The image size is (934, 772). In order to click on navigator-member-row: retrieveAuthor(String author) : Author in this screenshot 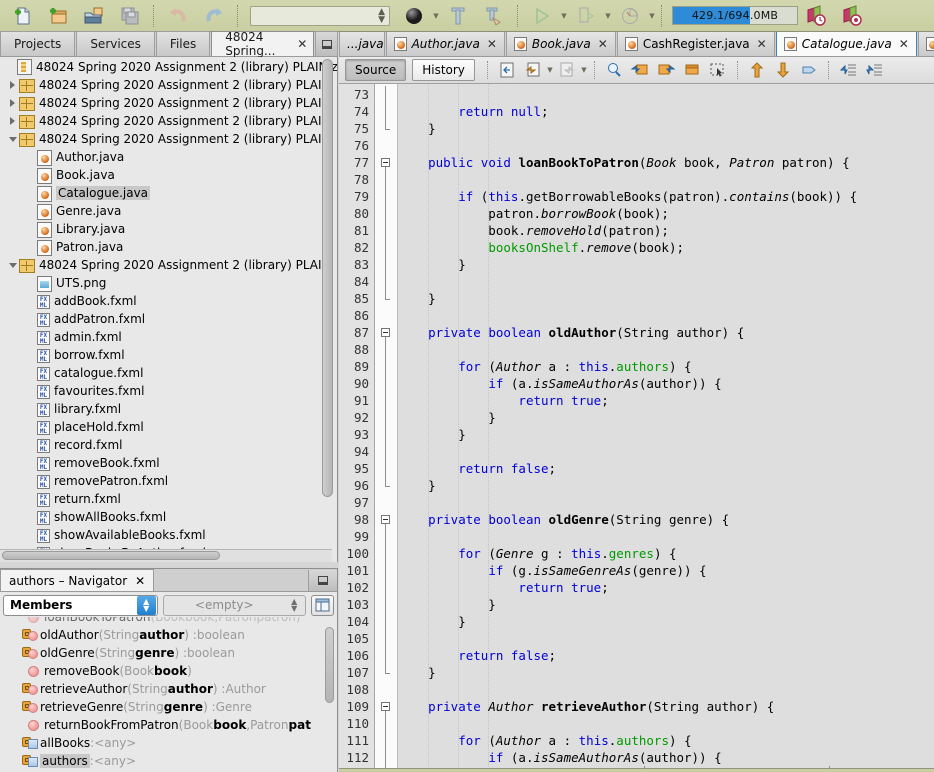, I will do `click(168, 689)`.